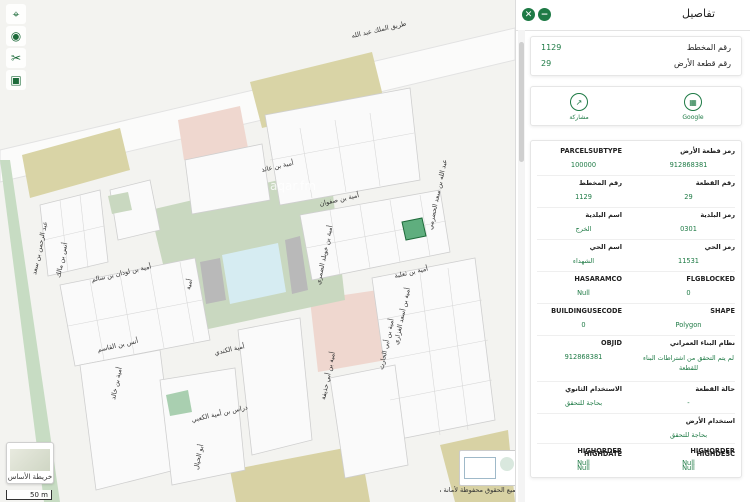 This screenshot has width=750, height=502. What do you see at coordinates (636, 152) in the screenshot?
I see `attr-label-row: رمز قطعة الأرض PARCELSUBTYPE` at bounding box center [636, 152].